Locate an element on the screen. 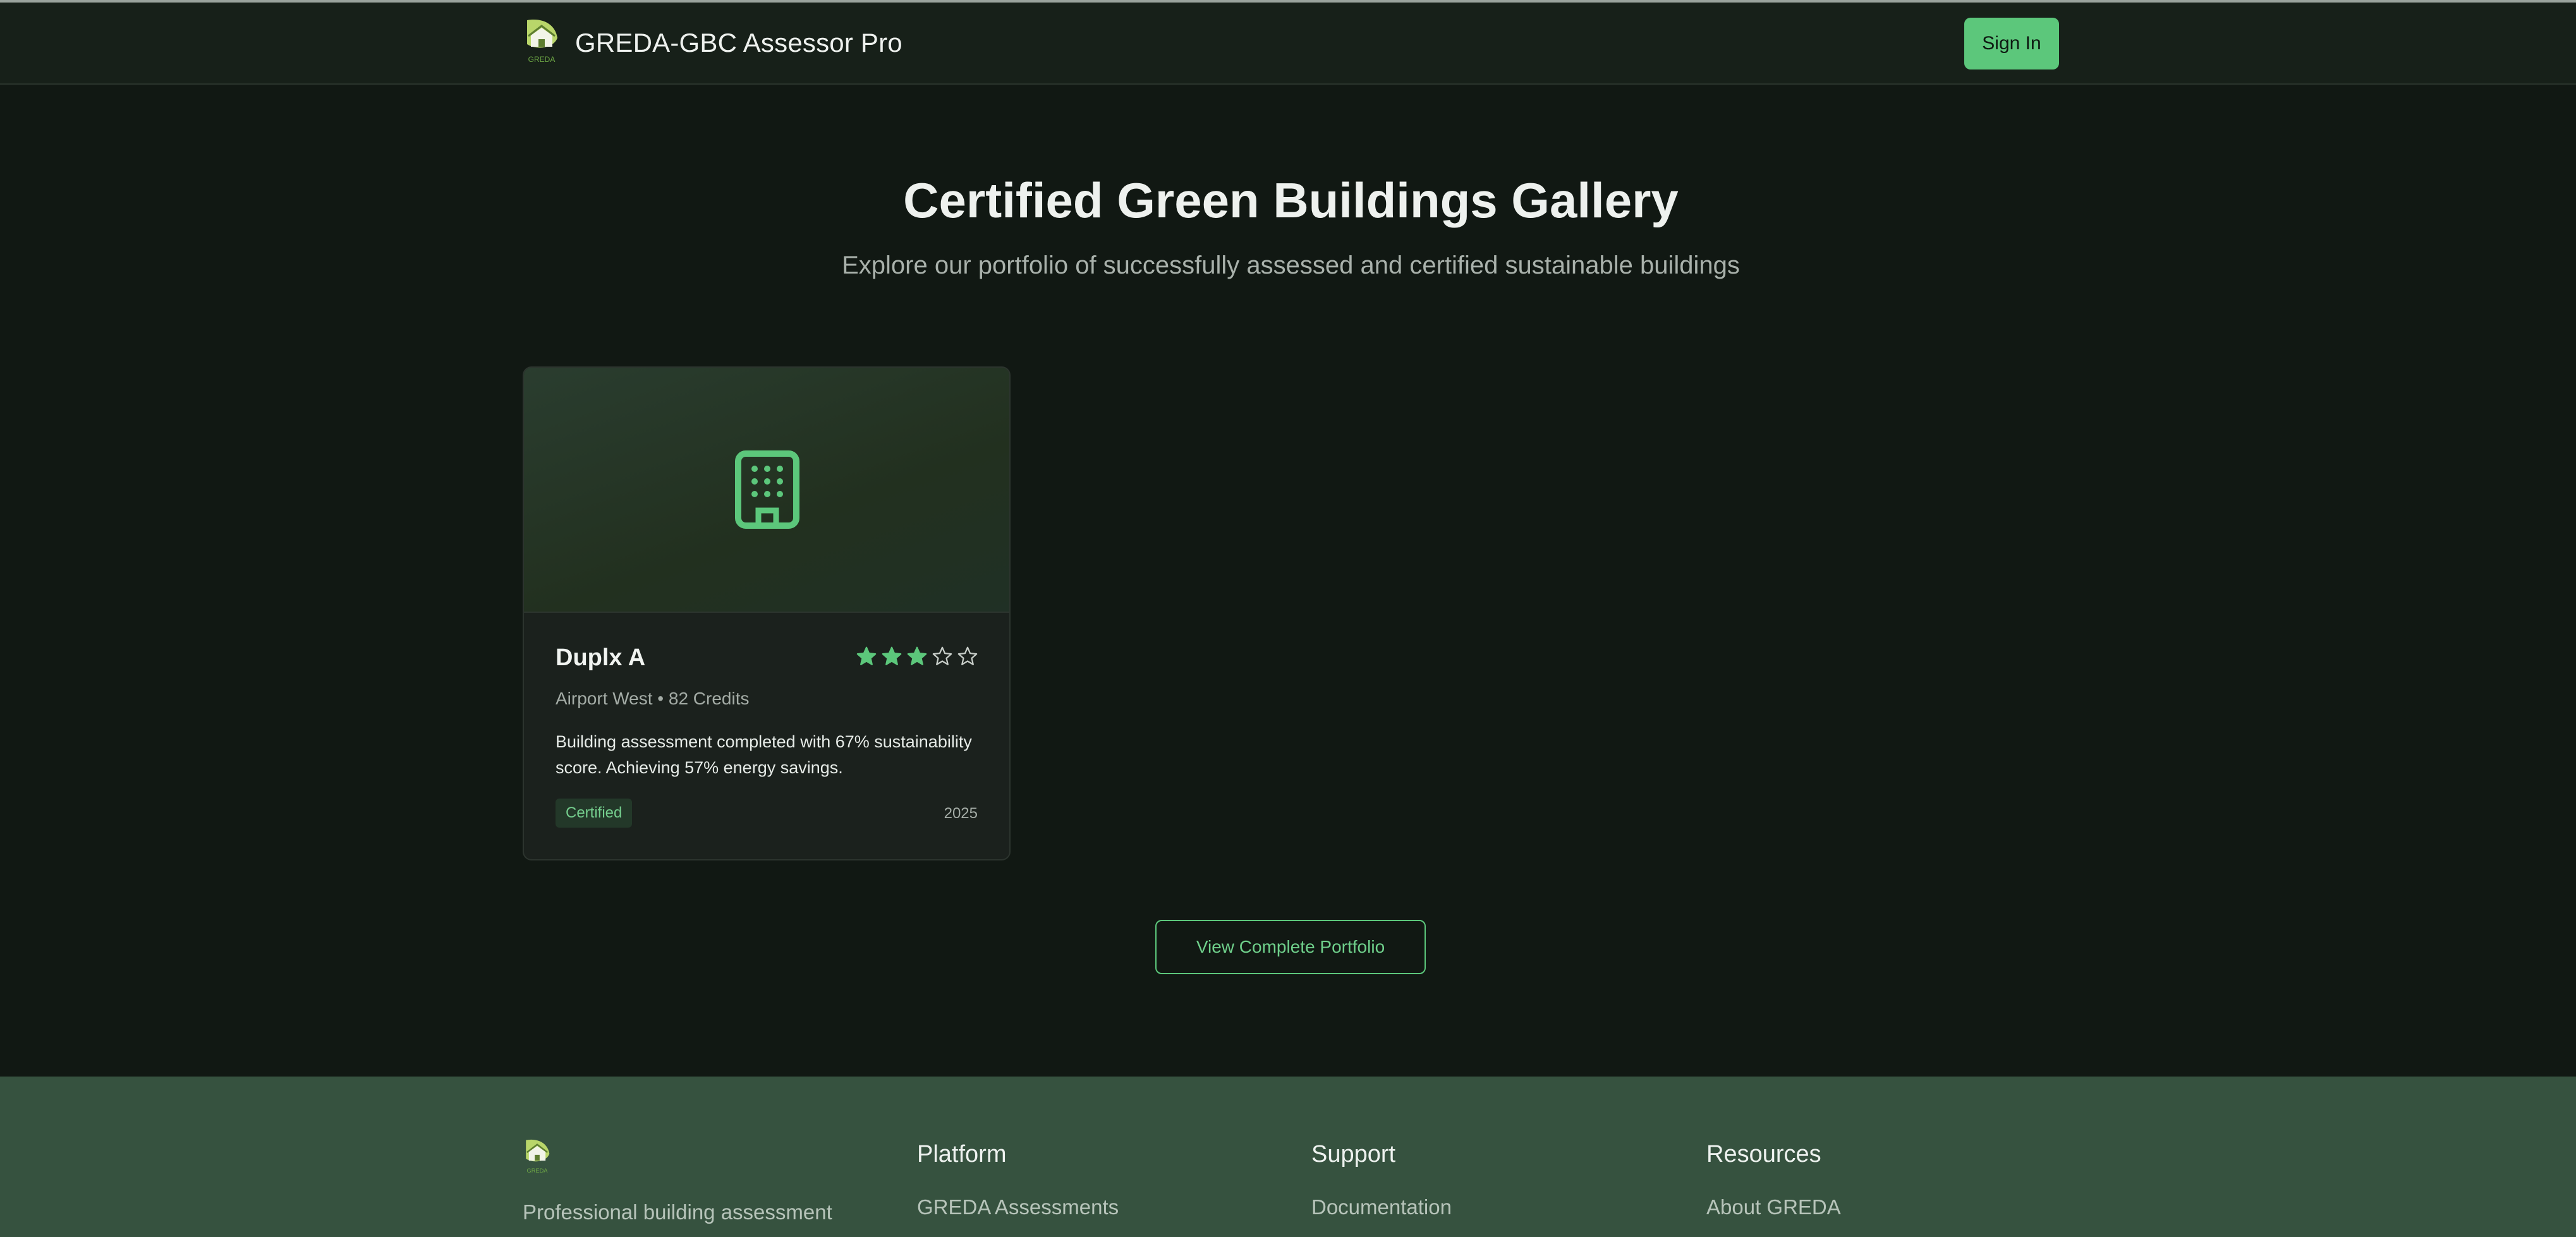 This screenshot has width=2576, height=1237. app-title: GREDA-GBC Assessor Pro is located at coordinates (738, 43).